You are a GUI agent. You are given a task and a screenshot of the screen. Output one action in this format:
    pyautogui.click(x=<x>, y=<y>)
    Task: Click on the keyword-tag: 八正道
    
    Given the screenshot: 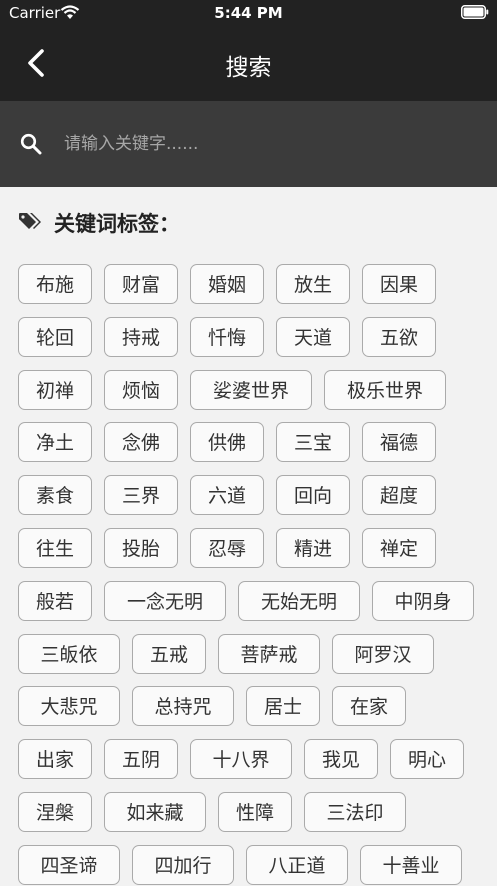 What is the action you would take?
    pyautogui.click(x=297, y=864)
    